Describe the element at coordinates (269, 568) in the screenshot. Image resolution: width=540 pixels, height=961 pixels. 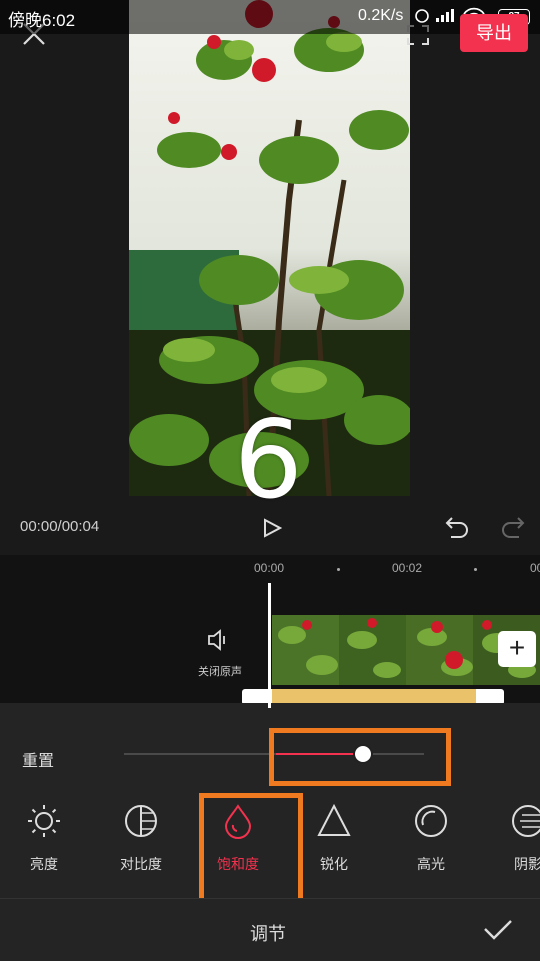
I see `ruler-label: 00:00` at that location.